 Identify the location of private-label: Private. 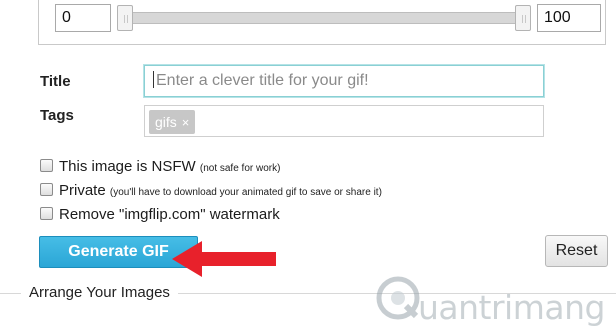
(82, 190).